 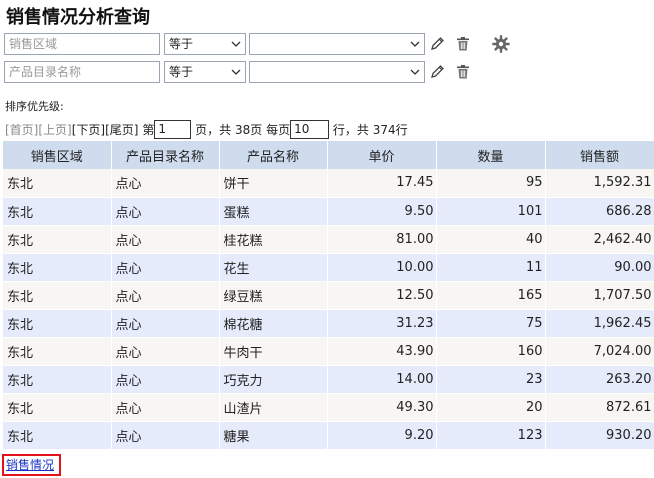 I want to click on cell-quantity: 40, so click(x=491, y=239).